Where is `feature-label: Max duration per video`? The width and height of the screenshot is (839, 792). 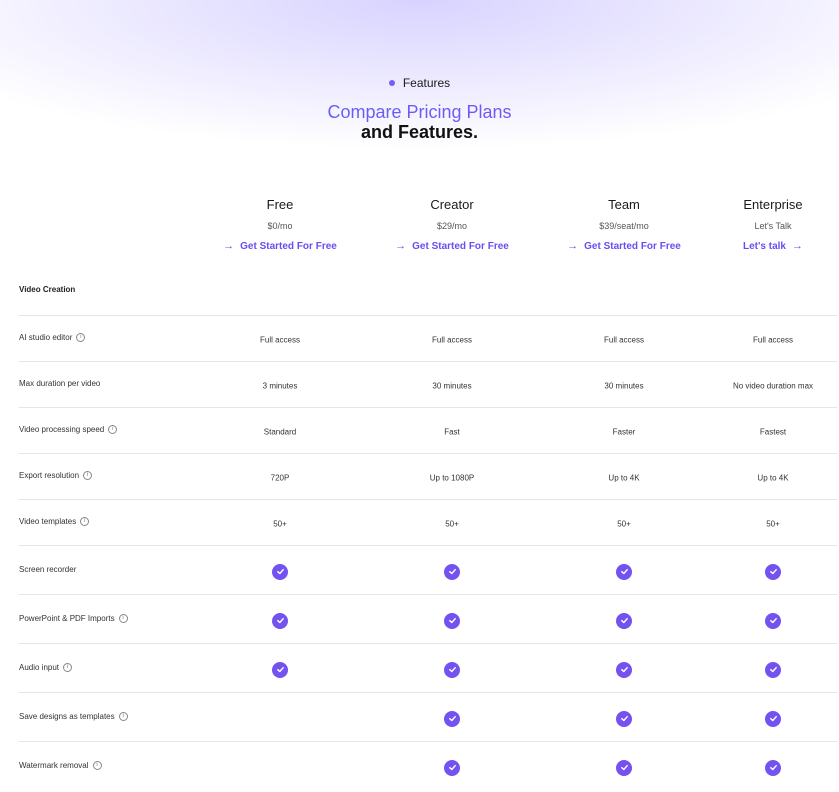 feature-label: Max duration per video is located at coordinates (60, 383).